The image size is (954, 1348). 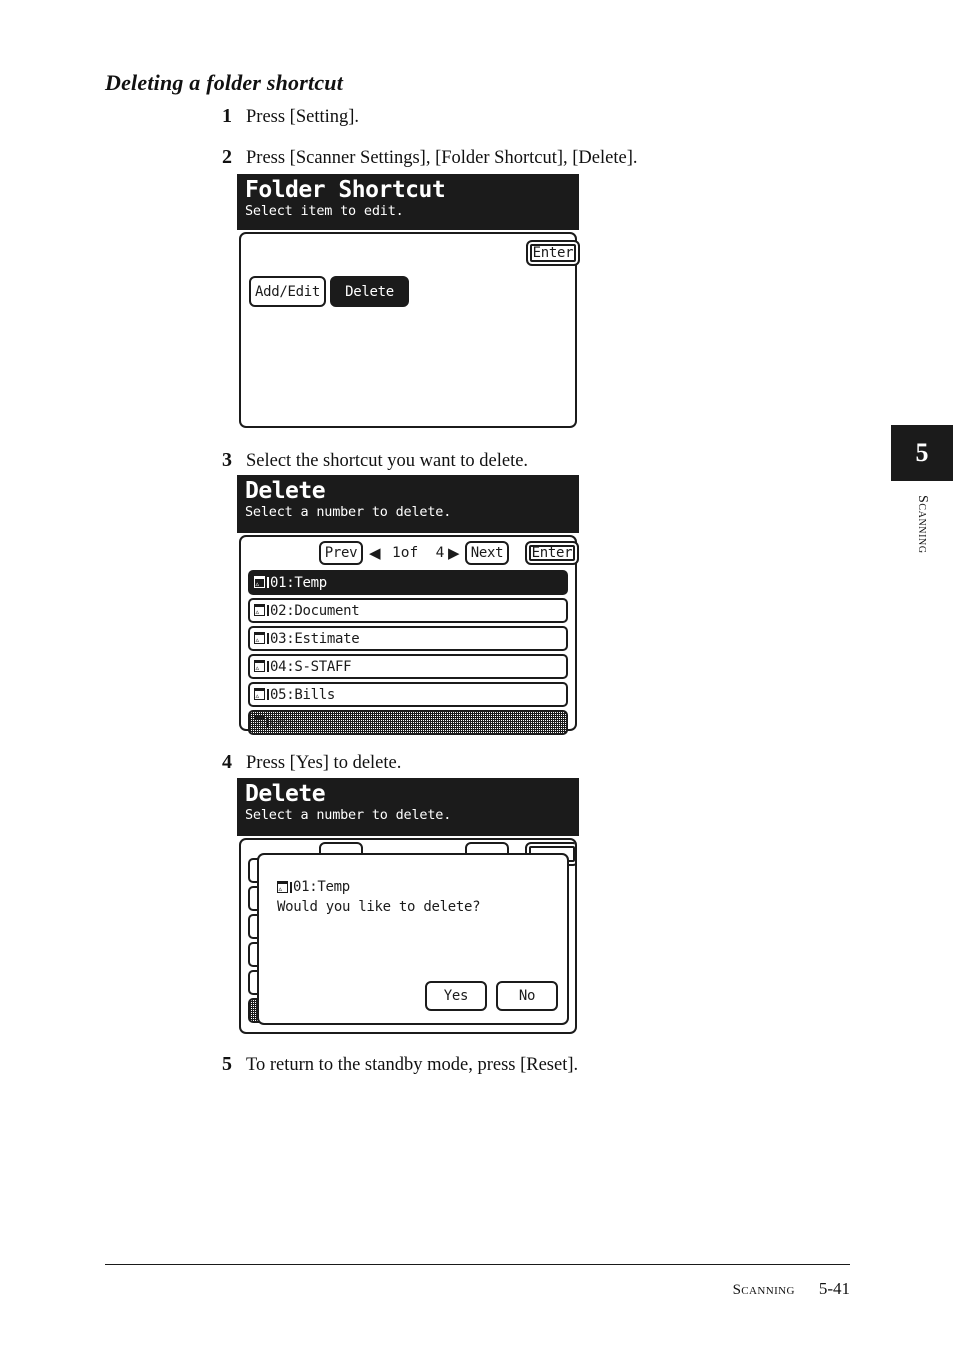 What do you see at coordinates (763, 1290) in the screenshot?
I see `footer-chapter: Scanning` at bounding box center [763, 1290].